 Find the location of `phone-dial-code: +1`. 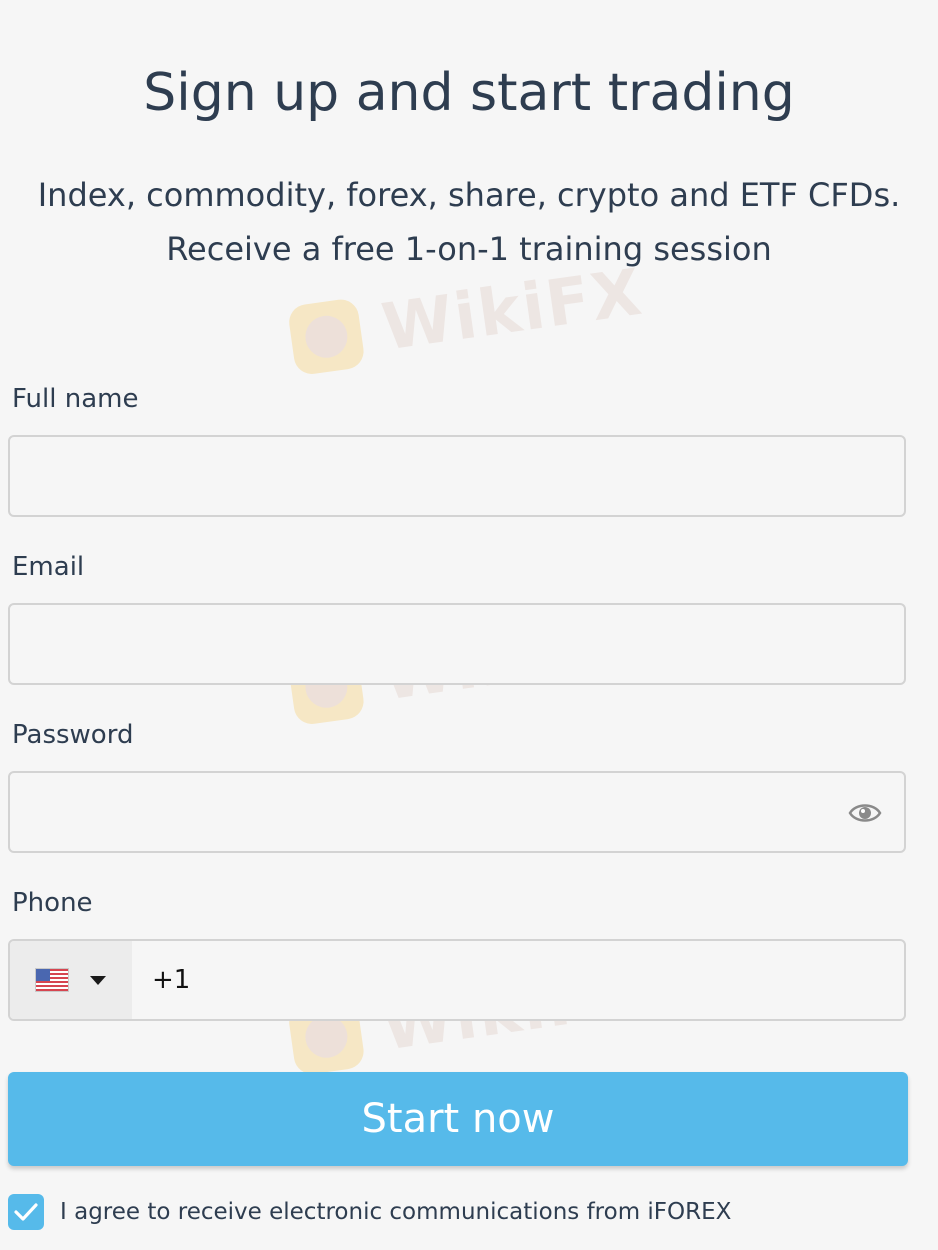

phone-dial-code: +1 is located at coordinates (171, 980).